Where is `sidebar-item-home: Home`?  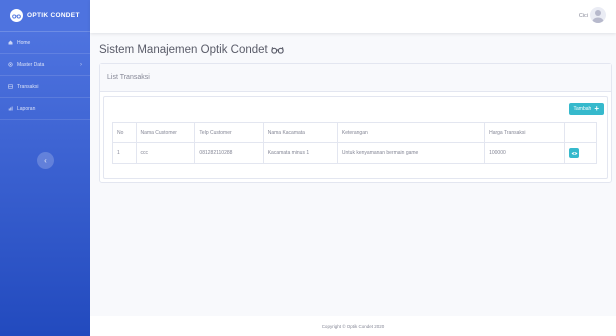
sidebar-item-home: Home is located at coordinates (45, 43).